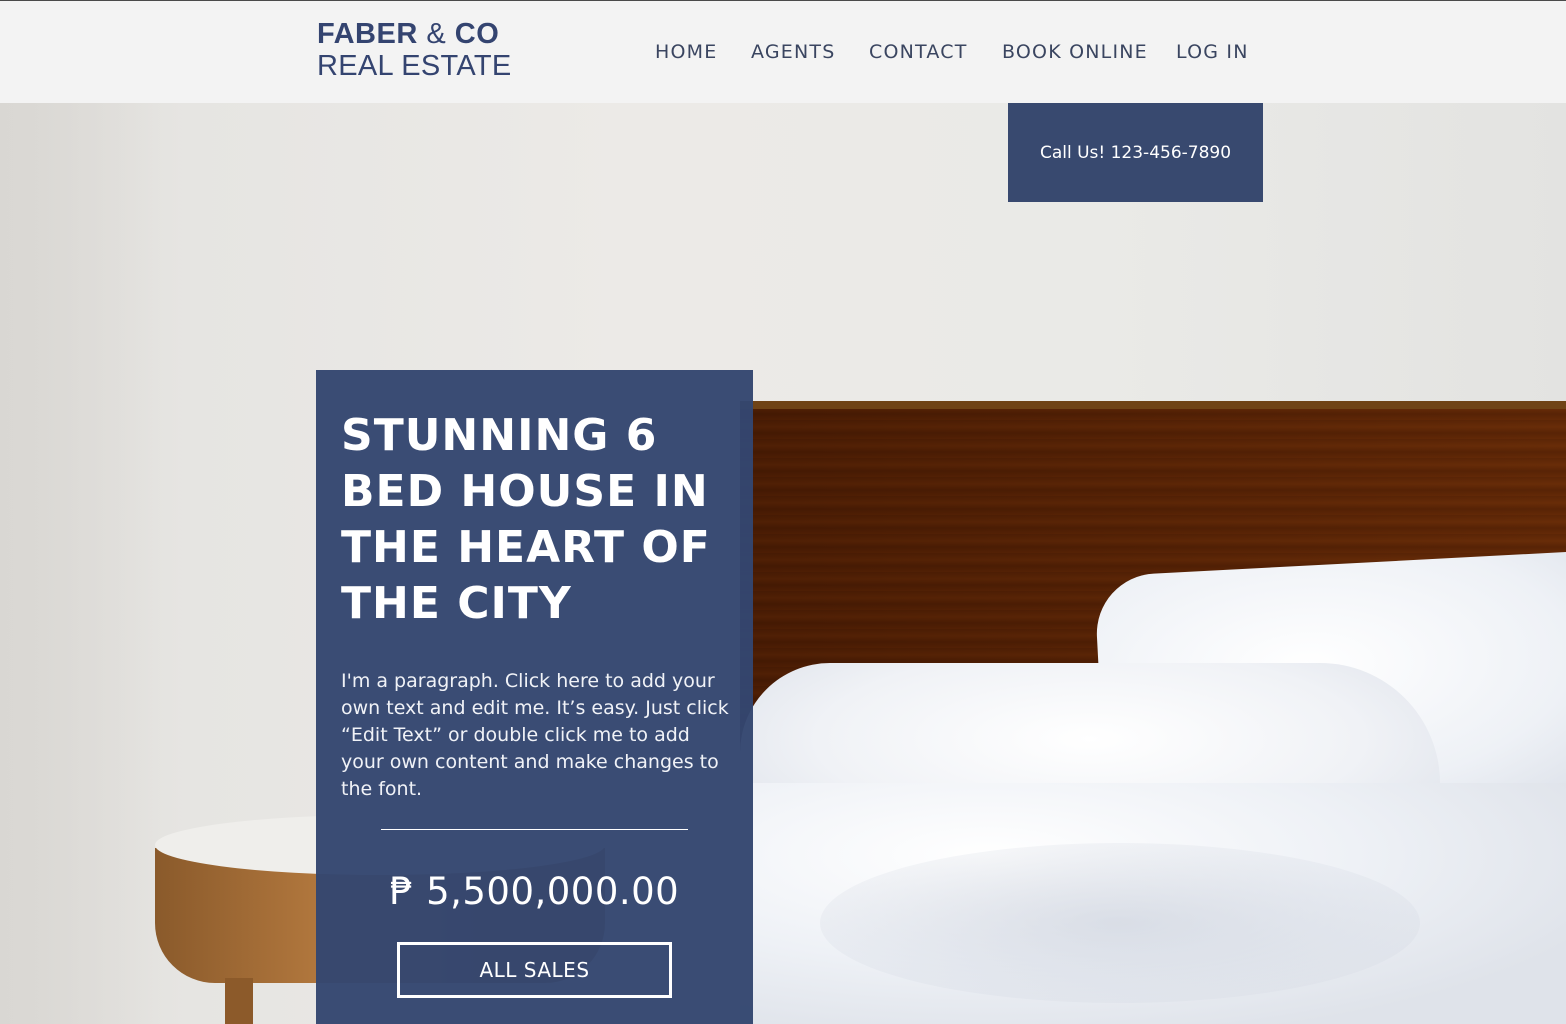  I want to click on side-table-leg, so click(239, 1001).